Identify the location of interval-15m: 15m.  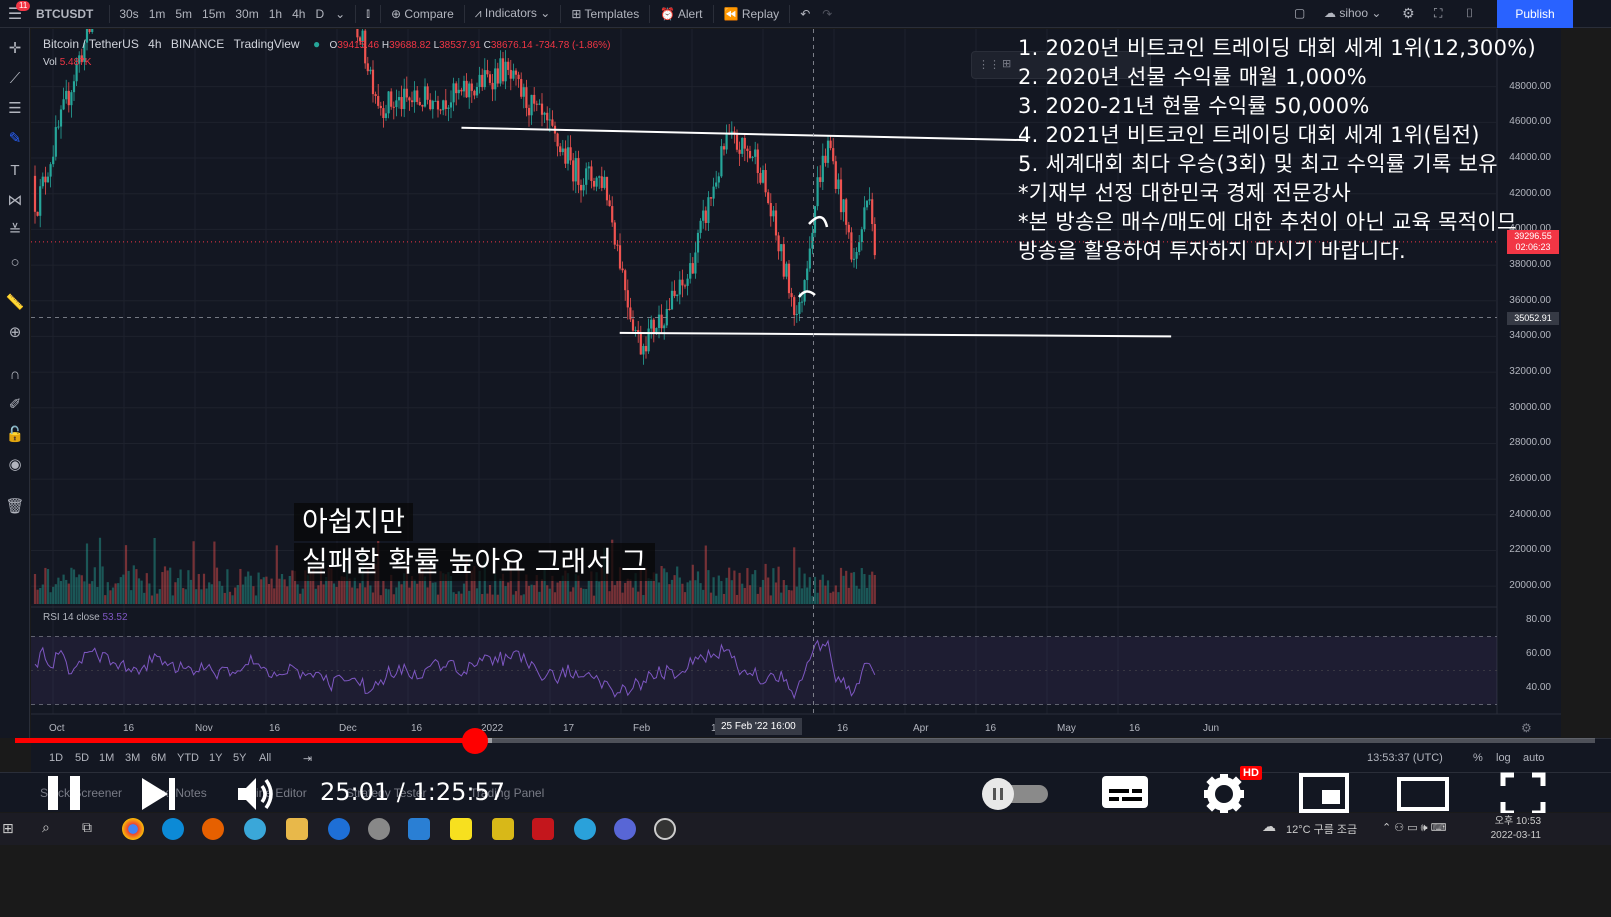
(213, 14).